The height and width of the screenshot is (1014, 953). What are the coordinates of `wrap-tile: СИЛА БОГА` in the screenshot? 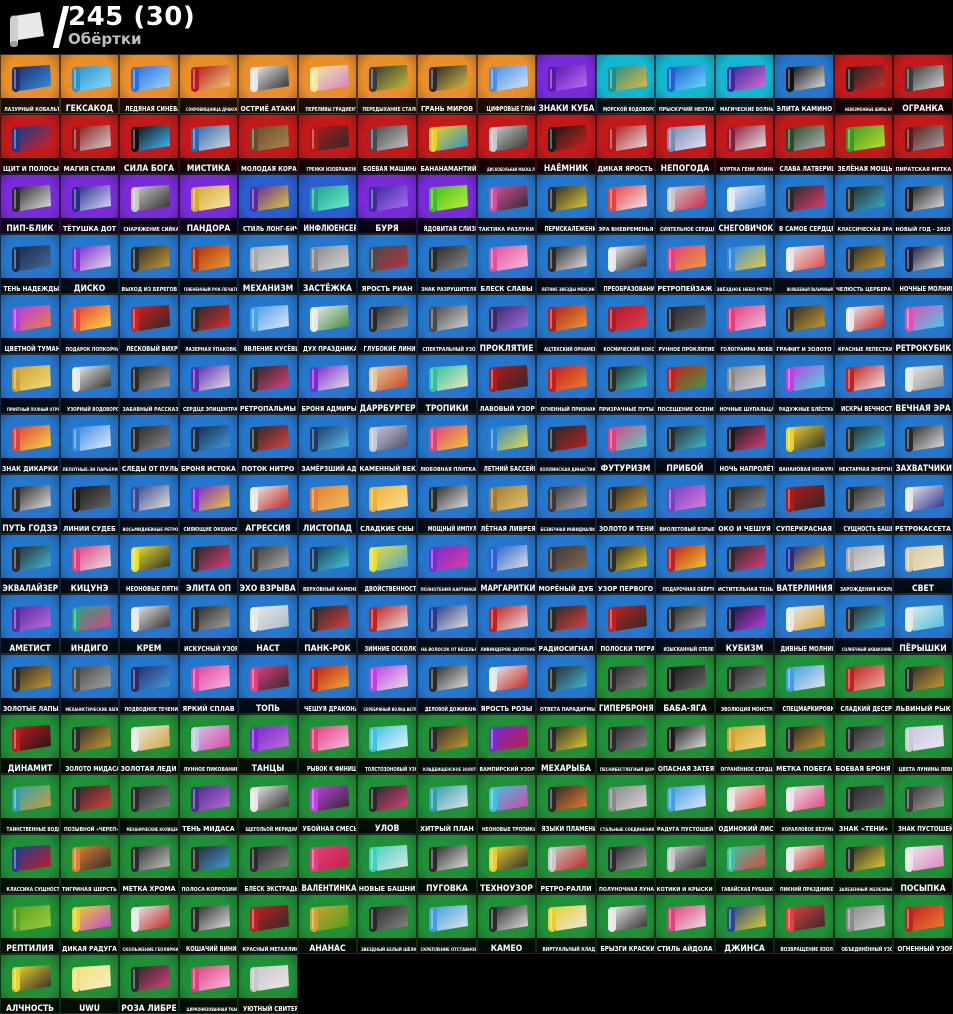 It's located at (149, 144).